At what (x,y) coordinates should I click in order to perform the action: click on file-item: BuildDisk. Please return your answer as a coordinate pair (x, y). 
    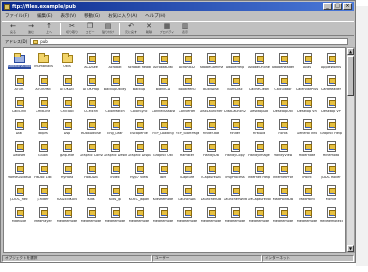
    Looking at the image, I should click on (211, 84).